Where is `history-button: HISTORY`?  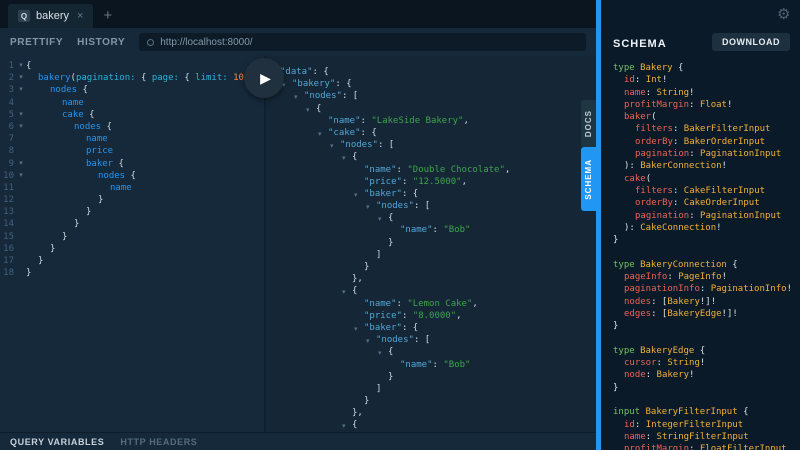 history-button: HISTORY is located at coordinates (101, 42).